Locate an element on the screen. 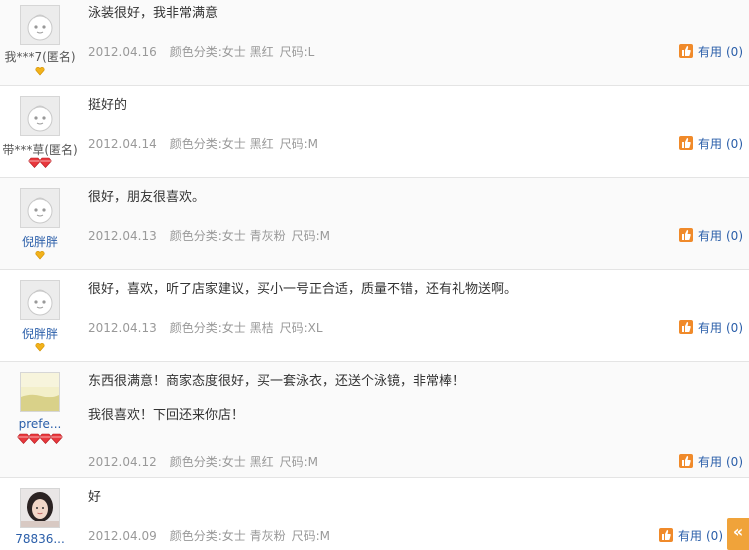  color-category: 颜色分类:女士 黑桔 is located at coordinates (221, 328).